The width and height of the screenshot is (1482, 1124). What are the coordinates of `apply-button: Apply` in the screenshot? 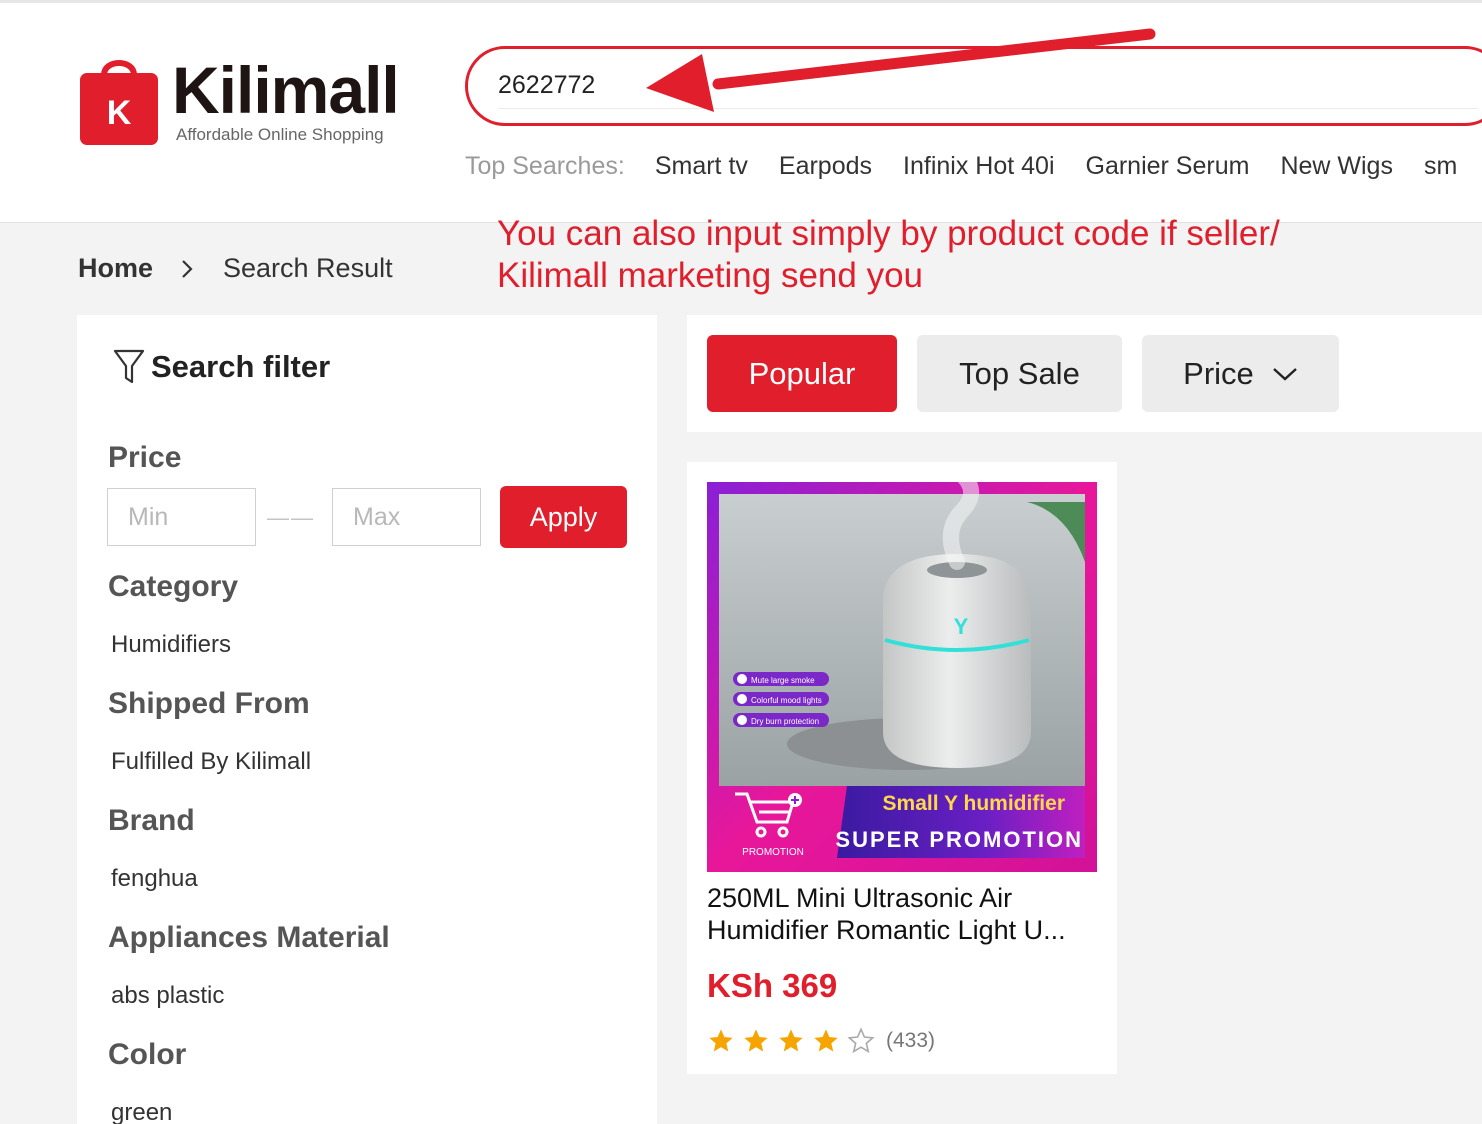 It's located at (563, 517).